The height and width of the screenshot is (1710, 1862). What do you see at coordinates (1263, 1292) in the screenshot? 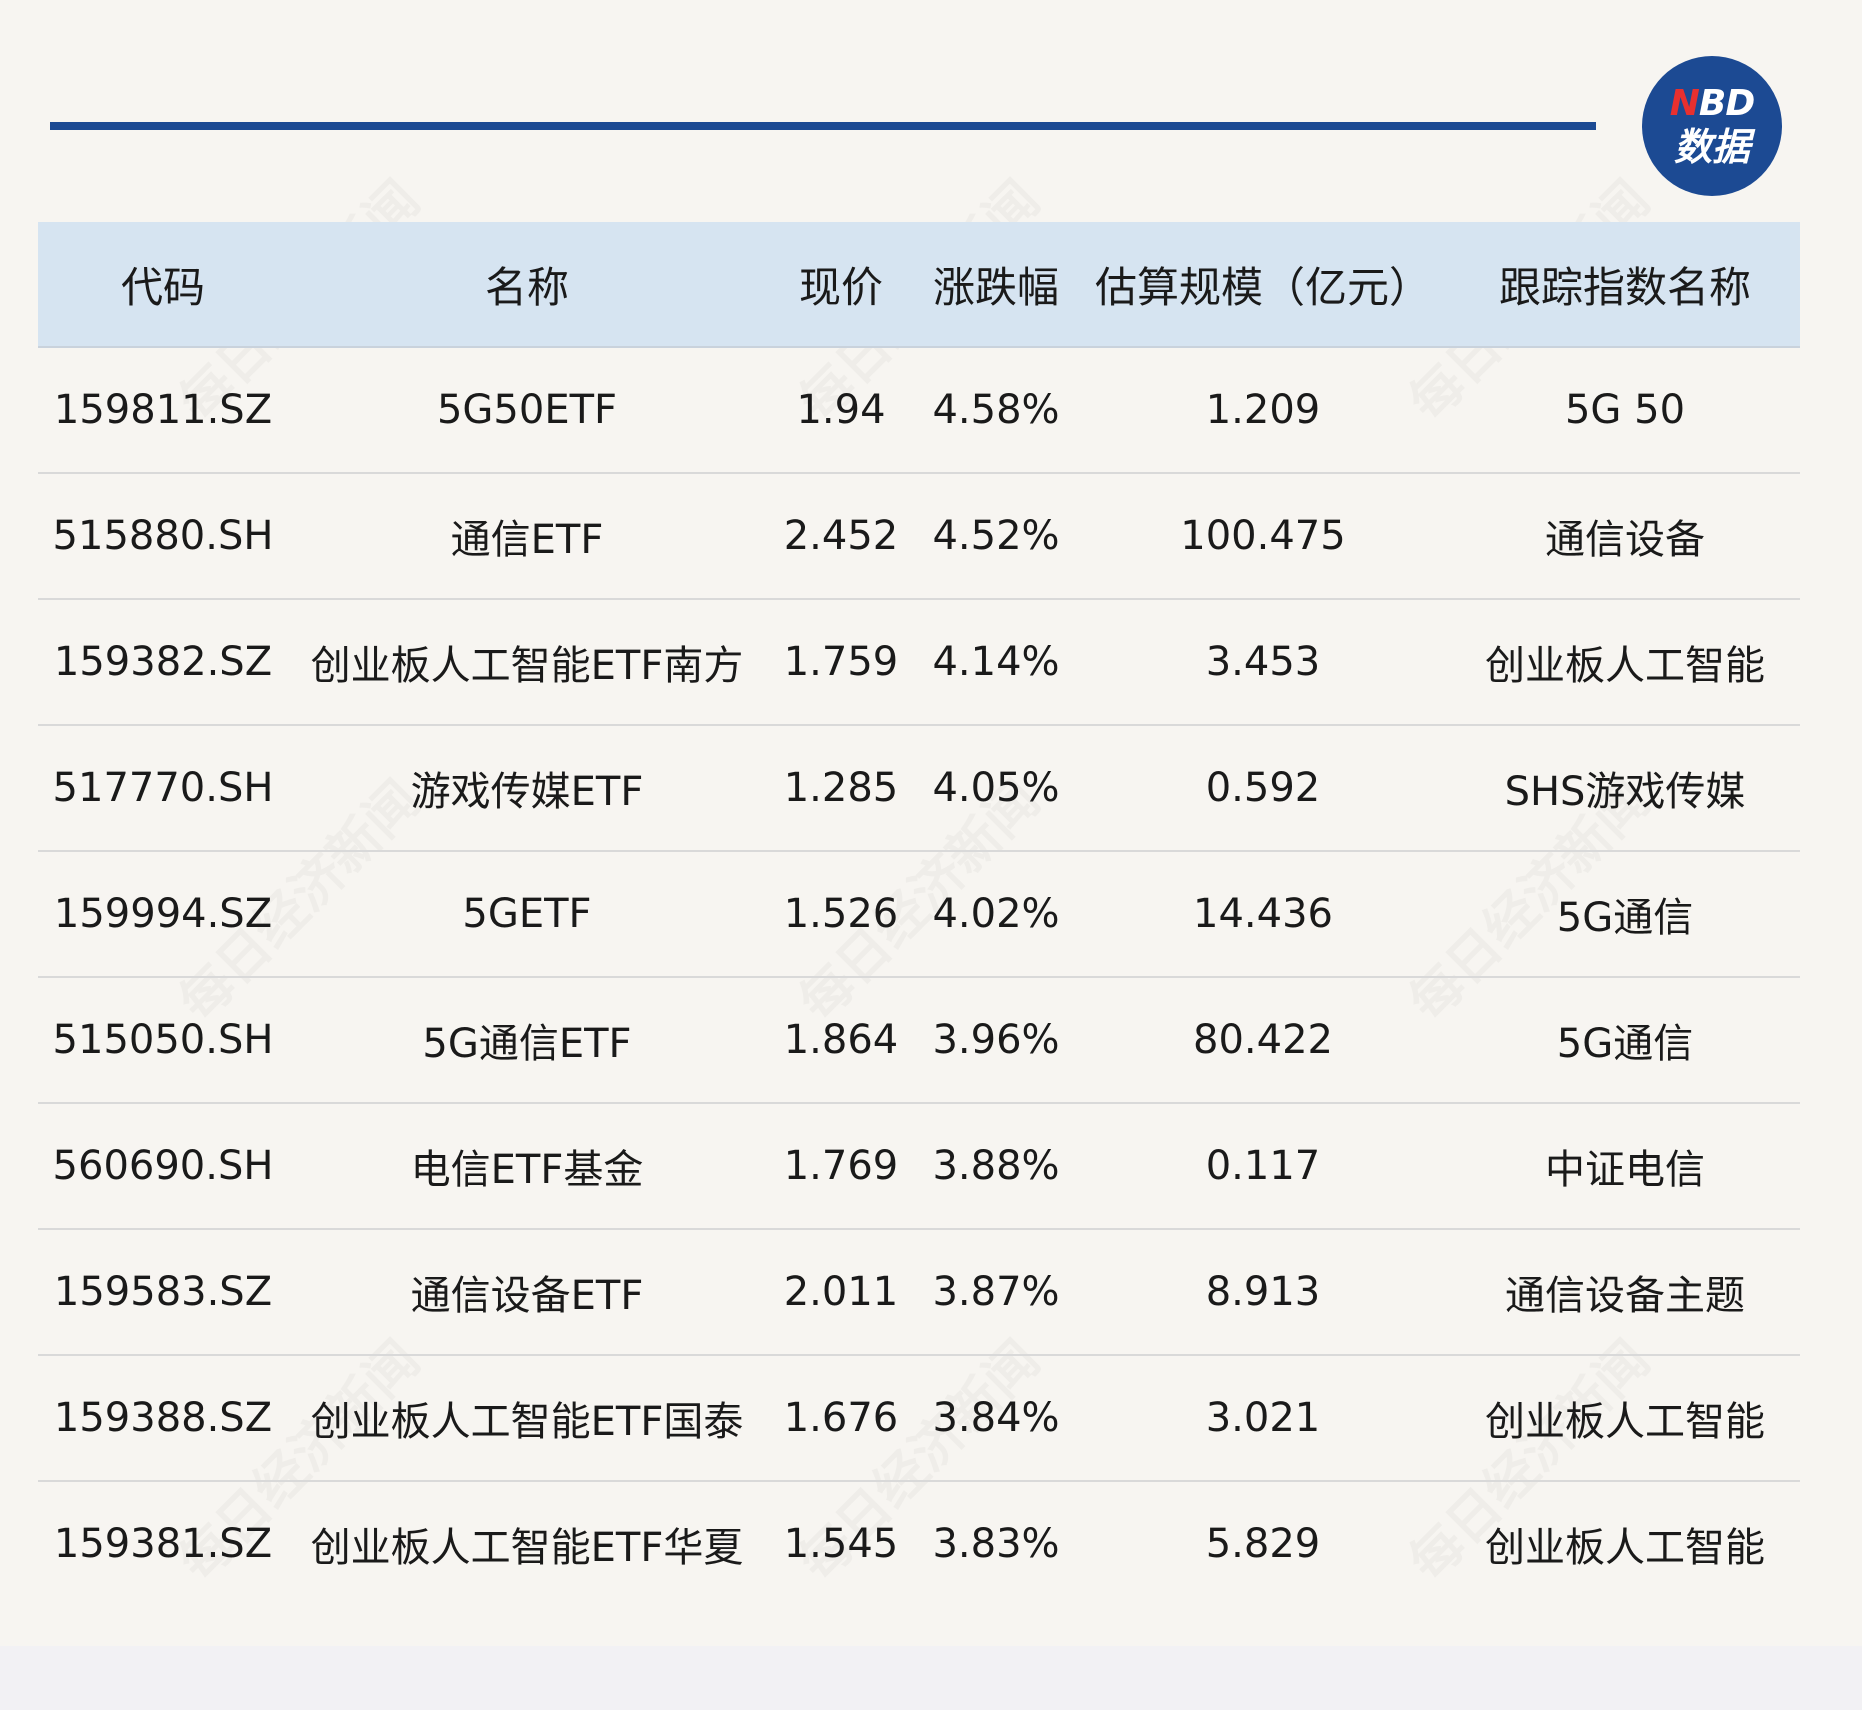
I see `cell-scale: 8.913` at bounding box center [1263, 1292].